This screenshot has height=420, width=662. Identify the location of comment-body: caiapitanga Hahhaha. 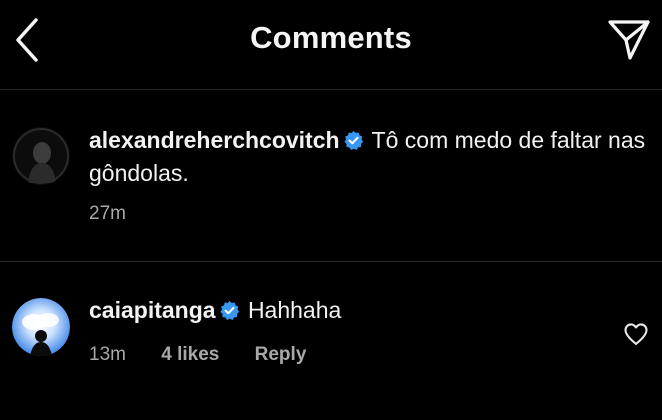
(349, 310).